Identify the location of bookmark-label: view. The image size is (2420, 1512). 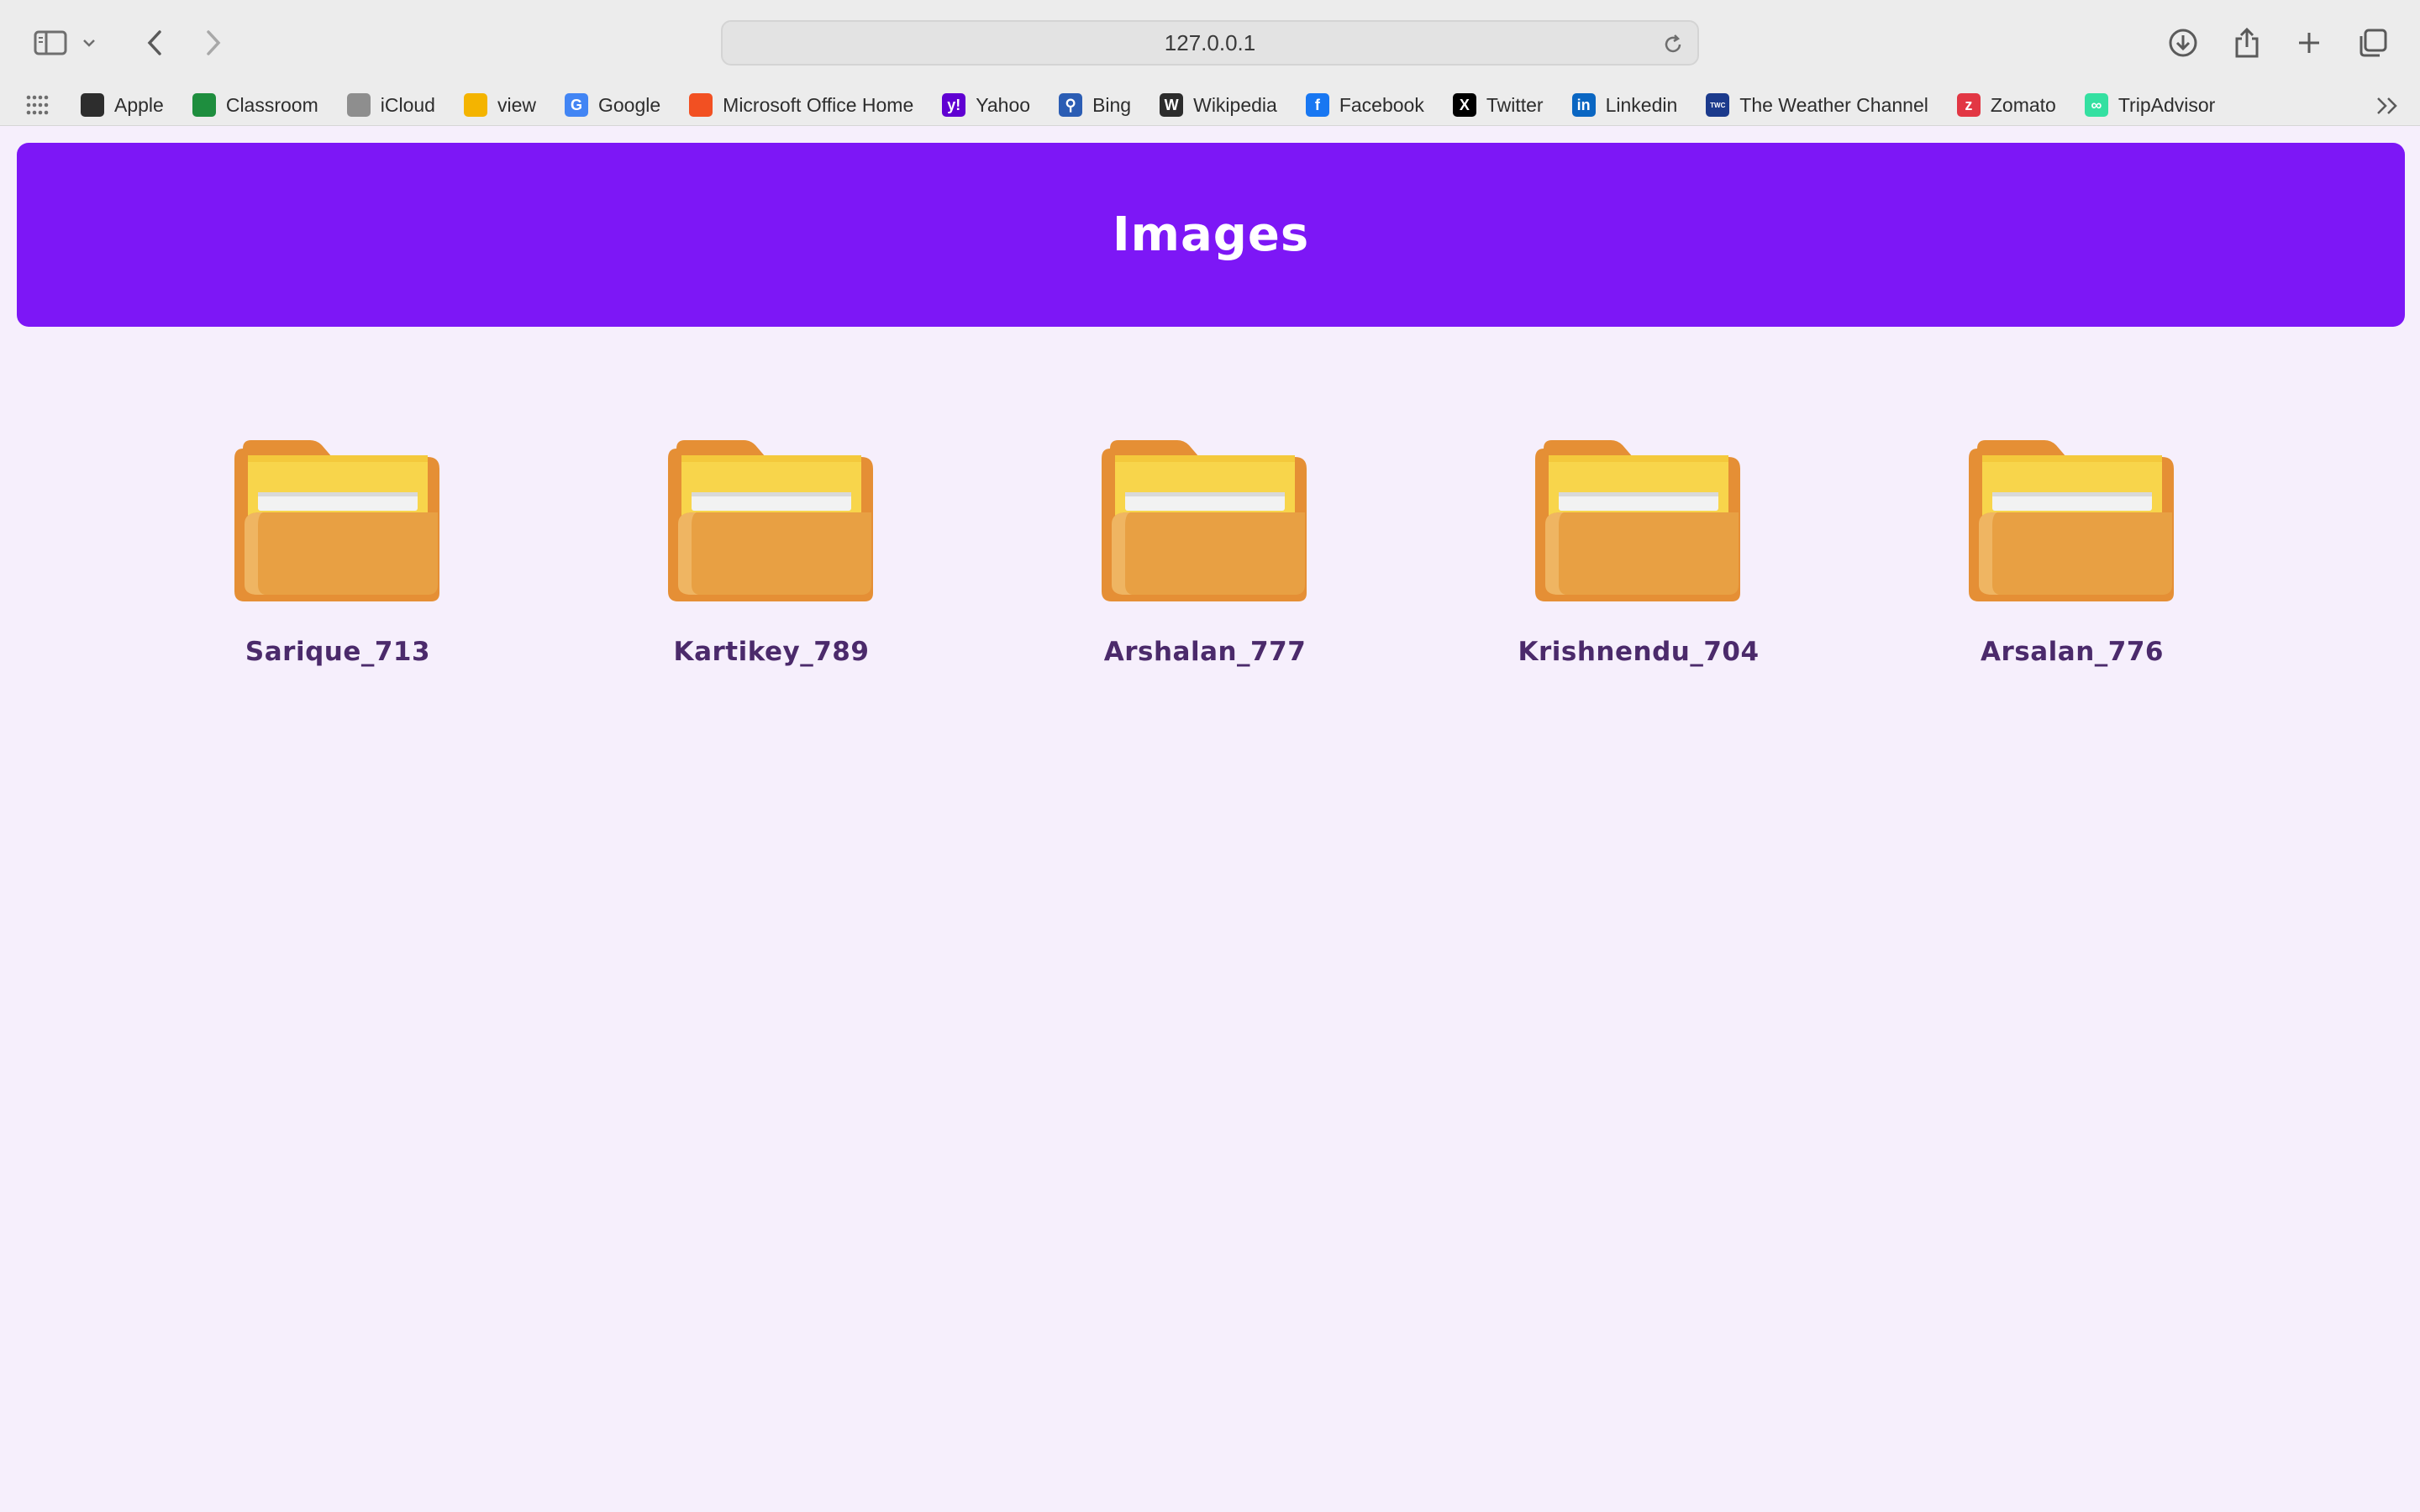
(516, 104).